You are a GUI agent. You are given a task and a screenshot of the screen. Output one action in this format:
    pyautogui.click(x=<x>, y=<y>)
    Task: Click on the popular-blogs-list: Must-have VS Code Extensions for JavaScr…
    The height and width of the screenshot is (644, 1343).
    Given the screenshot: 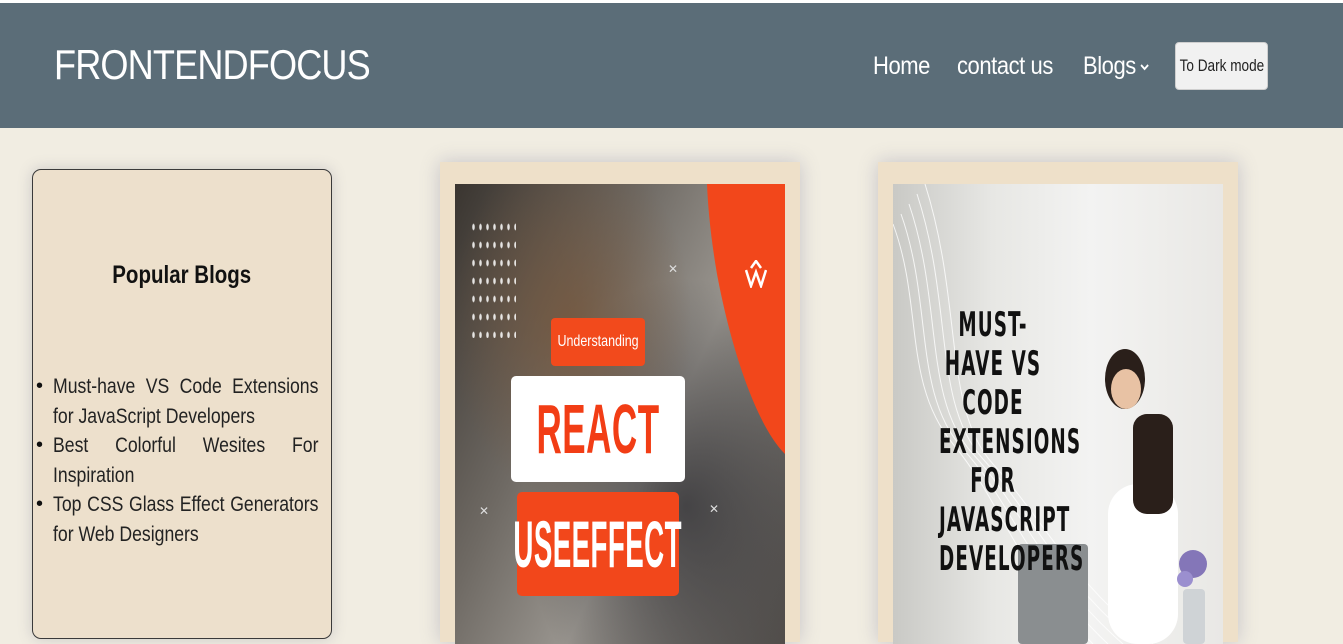 What is the action you would take?
    pyautogui.click(x=177, y=460)
    